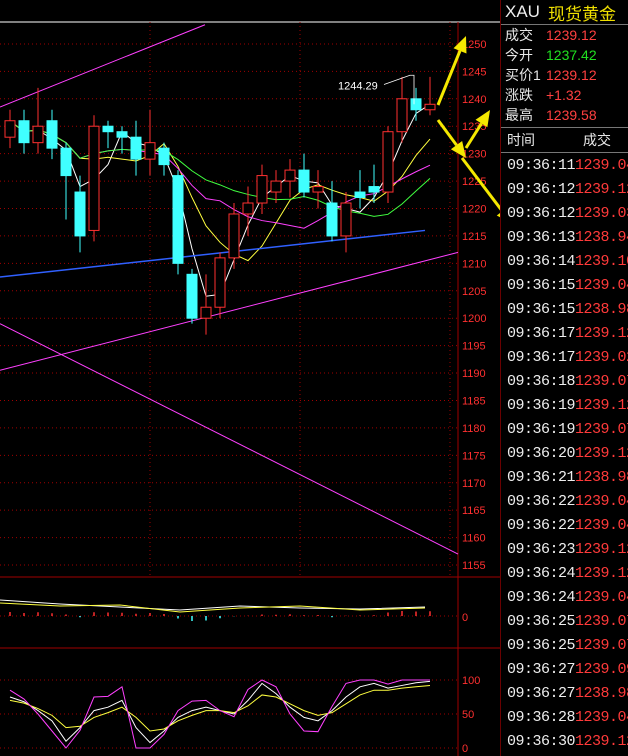 The image size is (628, 756). Describe the element at coordinates (474, 374) in the screenshot. I see `price-tick-label: 1190` at that location.